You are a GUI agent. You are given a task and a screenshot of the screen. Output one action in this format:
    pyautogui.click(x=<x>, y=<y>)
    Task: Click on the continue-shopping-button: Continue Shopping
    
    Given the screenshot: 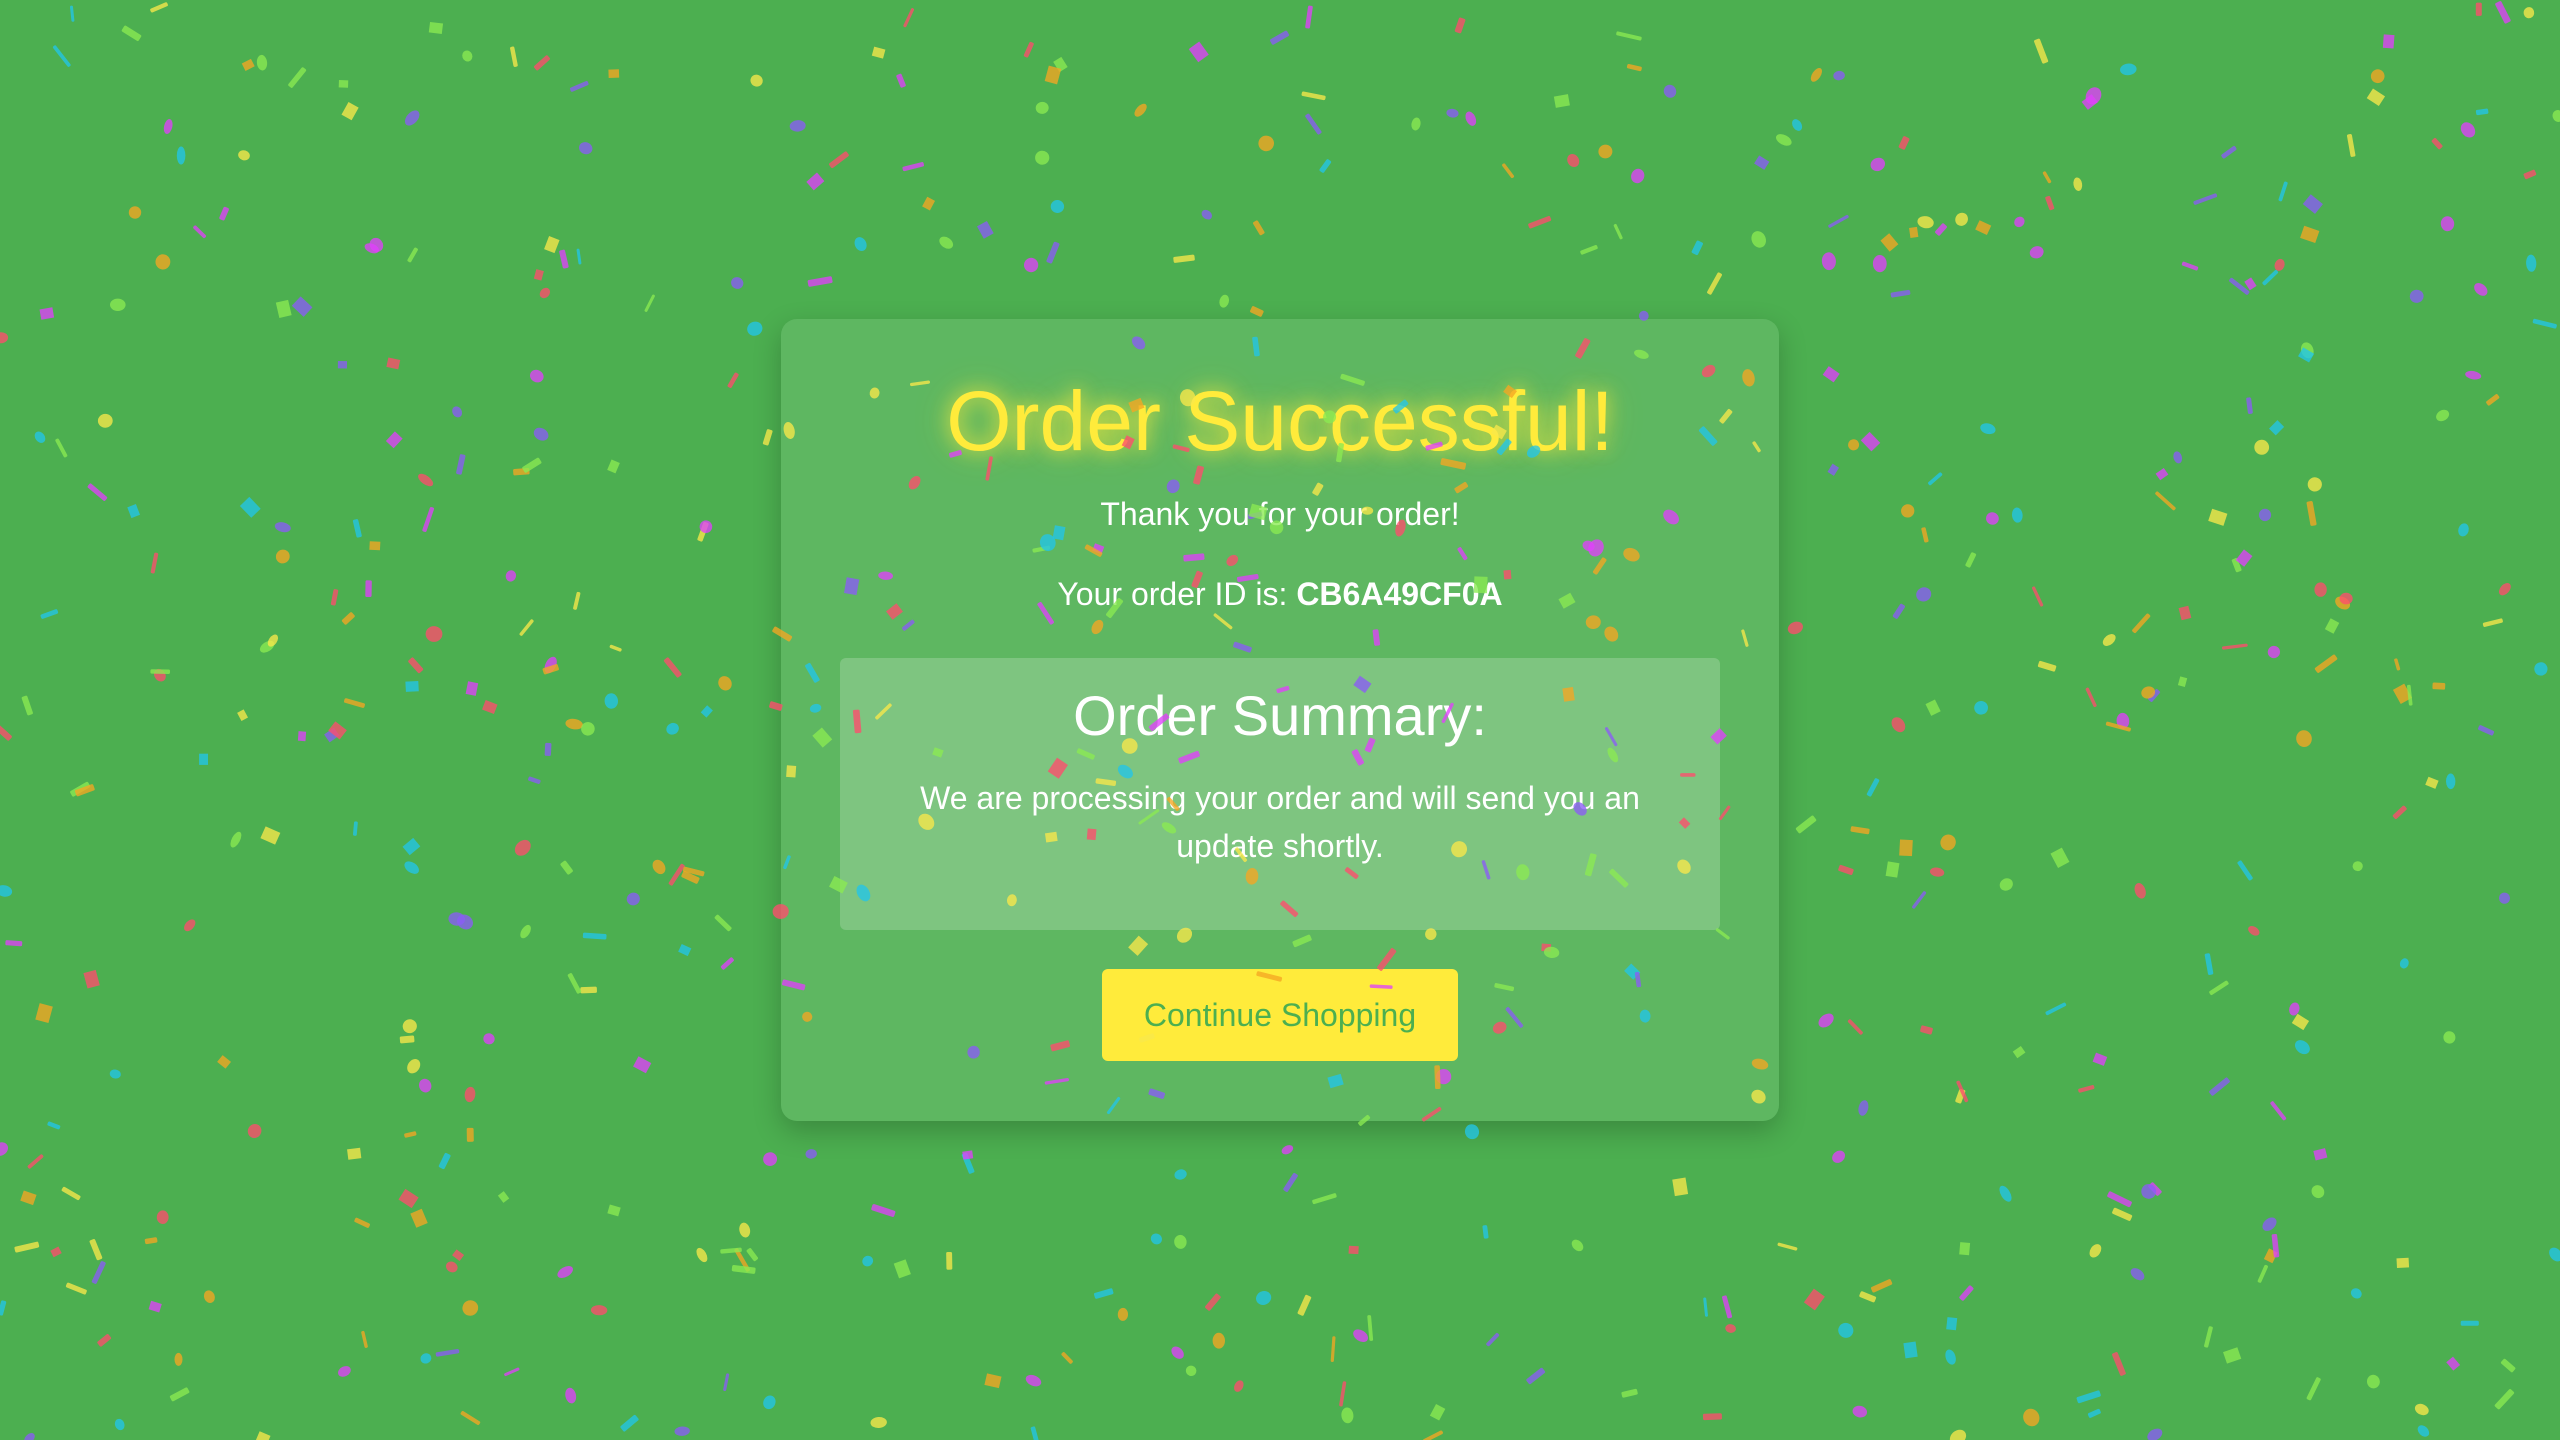 What is the action you would take?
    pyautogui.click(x=1280, y=1015)
    